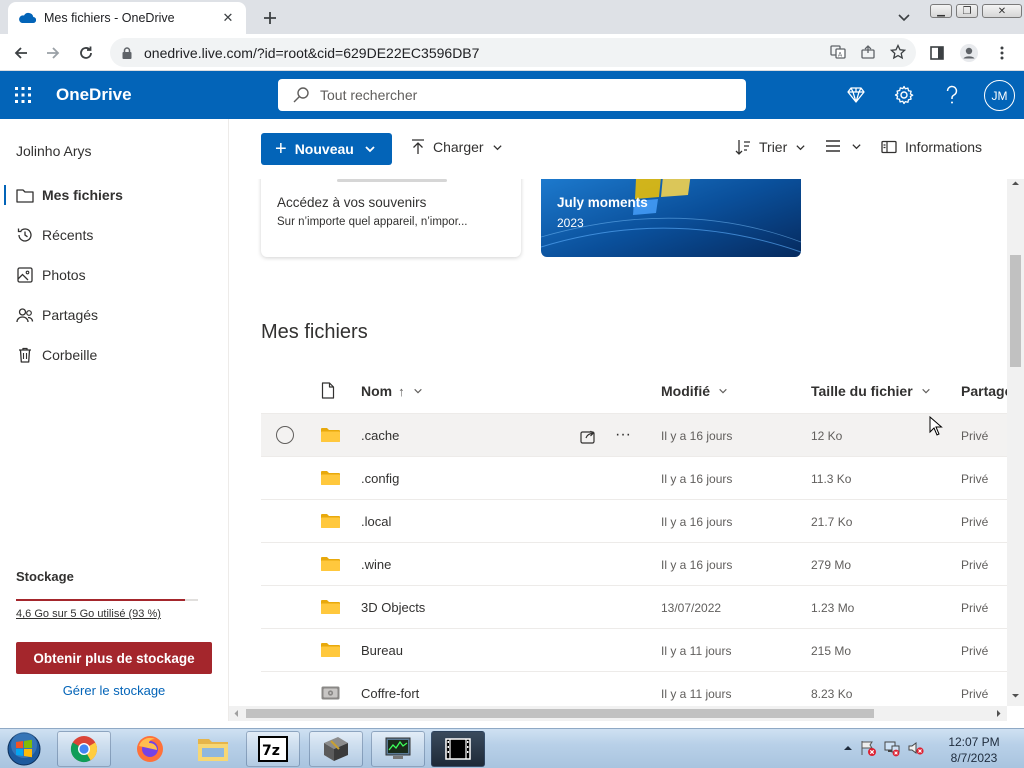 This screenshot has width=1024, height=768. I want to click on file-name: Coffre-fort, so click(390, 693).